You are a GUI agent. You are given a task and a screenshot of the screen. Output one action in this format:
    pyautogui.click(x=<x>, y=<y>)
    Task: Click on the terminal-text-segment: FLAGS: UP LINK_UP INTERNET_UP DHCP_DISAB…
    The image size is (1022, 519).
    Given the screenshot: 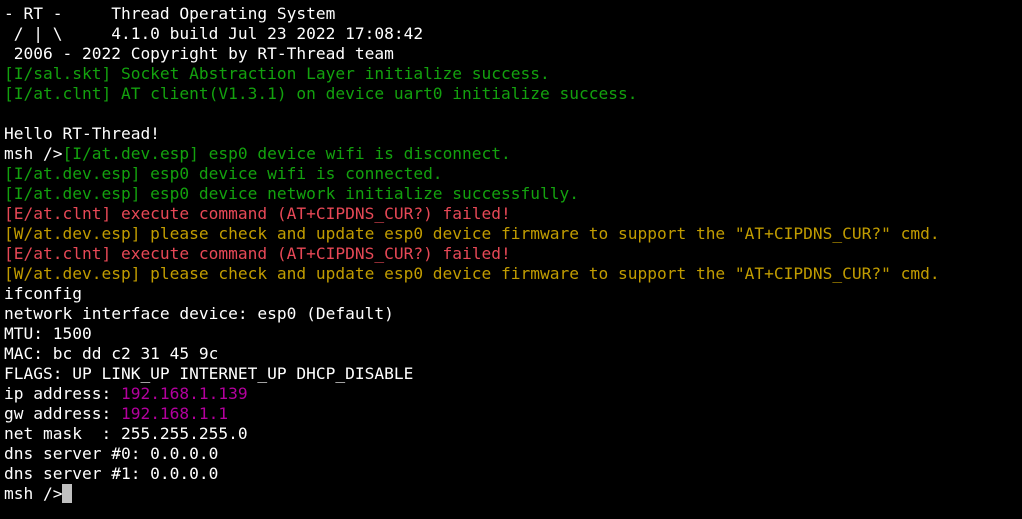 What is the action you would take?
    pyautogui.click(x=209, y=373)
    